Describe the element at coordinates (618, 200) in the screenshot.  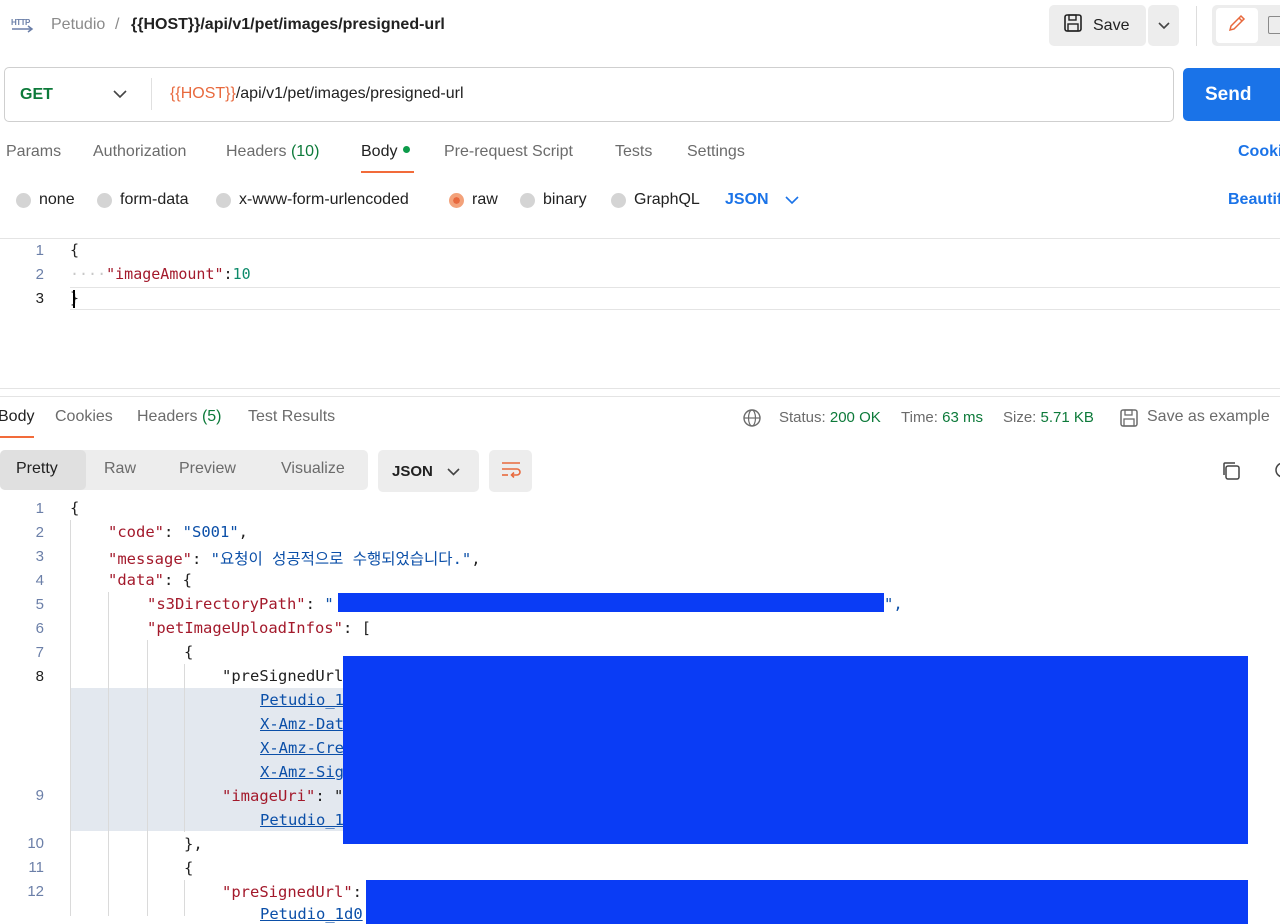
I see `radio-graphql` at that location.